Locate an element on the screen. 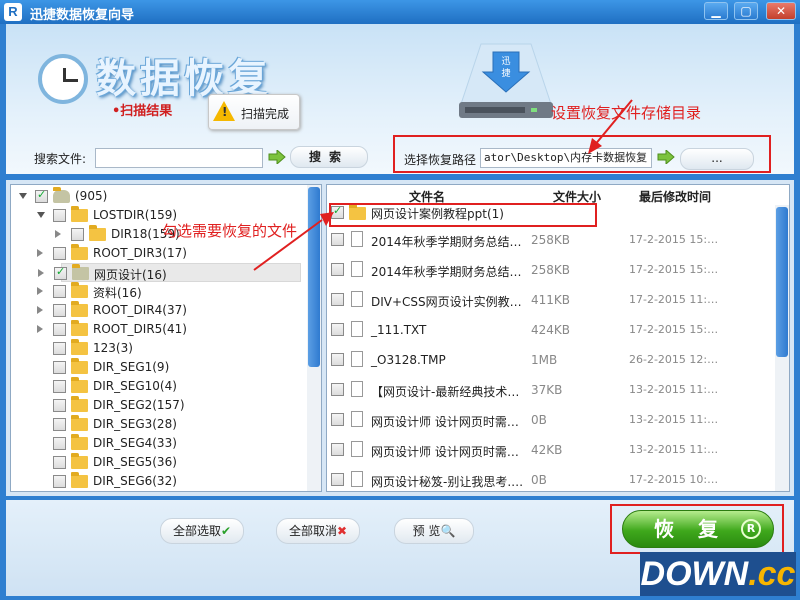 The height and width of the screenshot is (600, 800). maximize-button: ▢ is located at coordinates (746, 11).